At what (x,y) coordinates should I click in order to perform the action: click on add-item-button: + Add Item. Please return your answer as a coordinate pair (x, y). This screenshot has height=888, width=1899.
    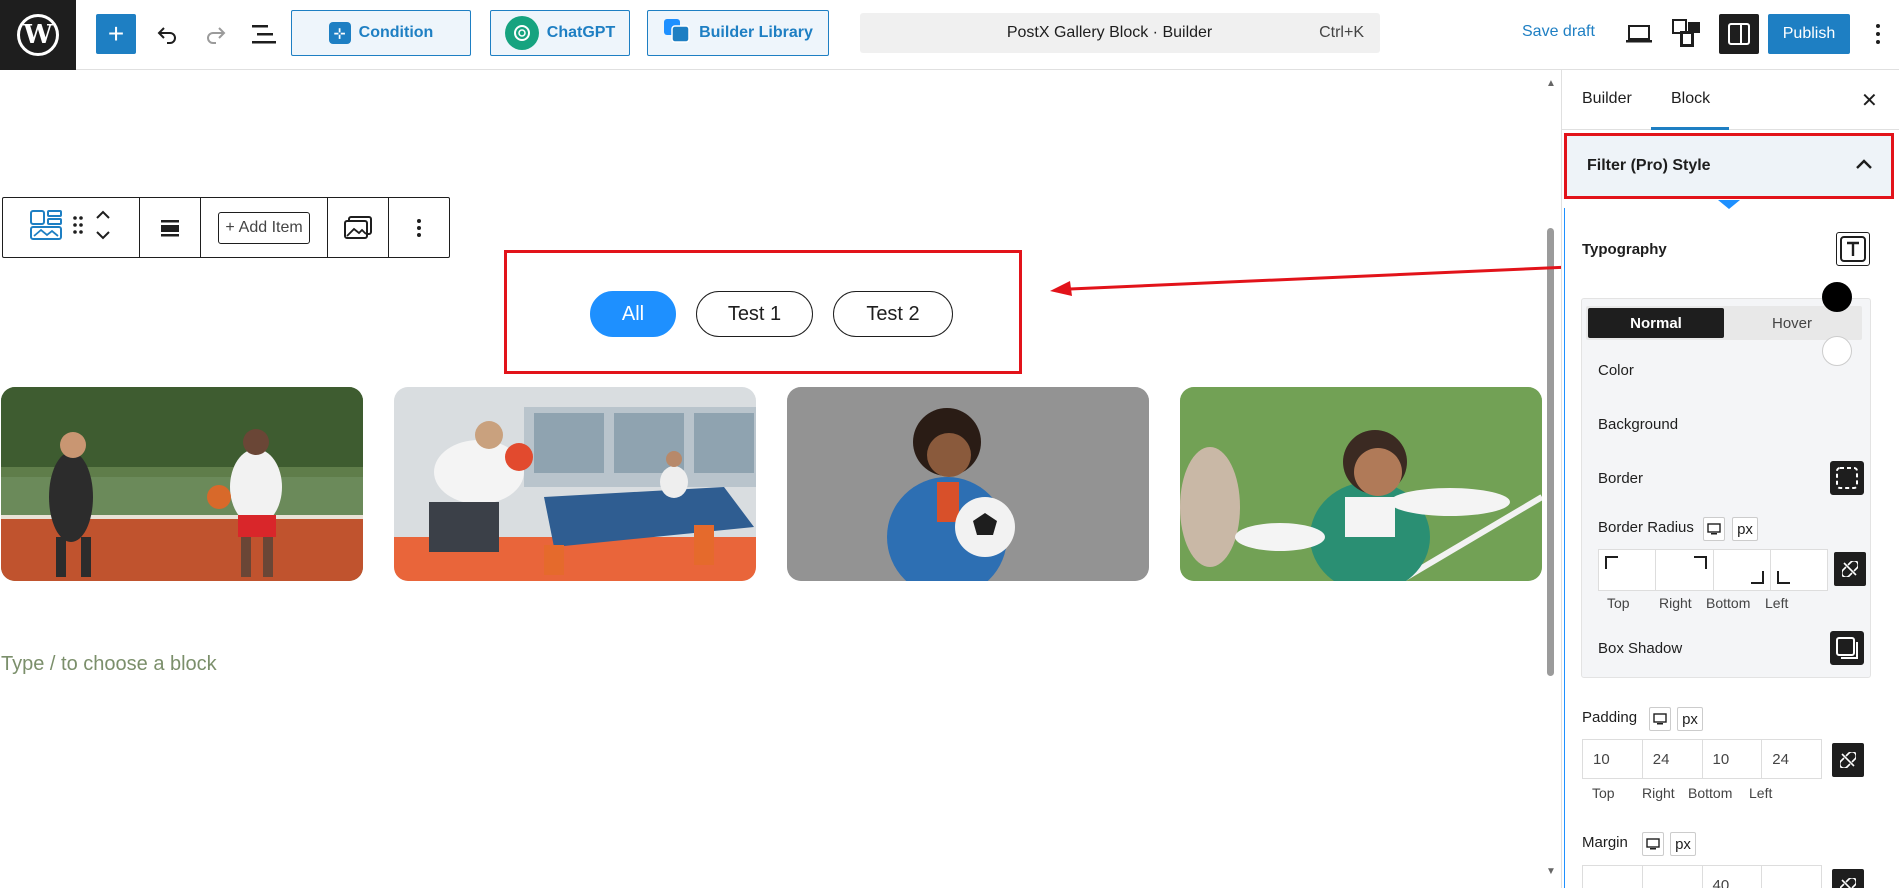
    Looking at the image, I should click on (264, 227).